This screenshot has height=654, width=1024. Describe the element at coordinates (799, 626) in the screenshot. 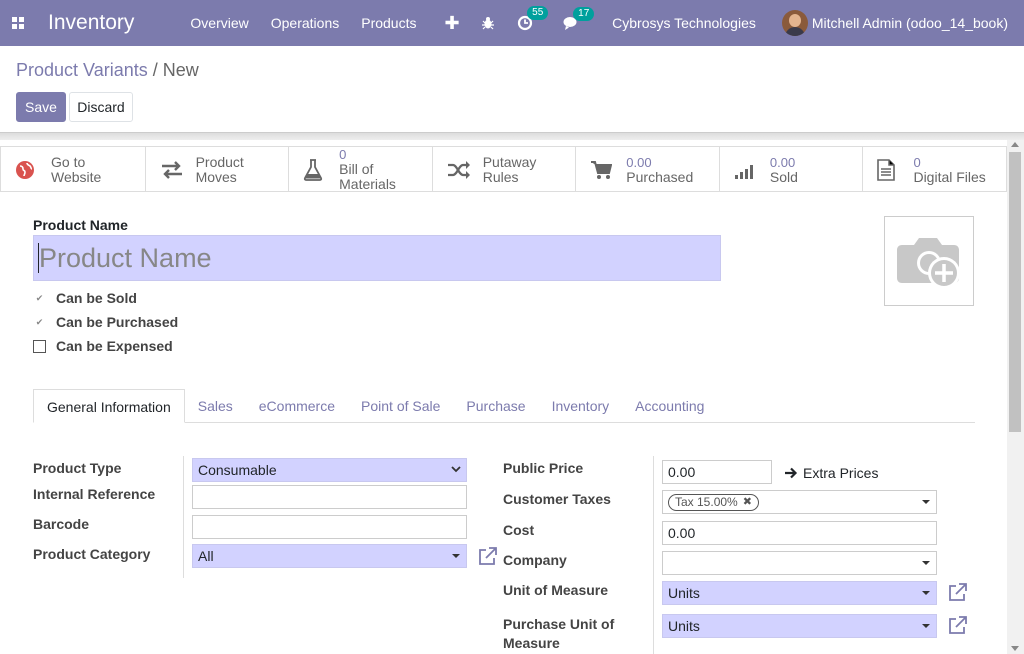

I see `purchase-uom-select: Units` at that location.